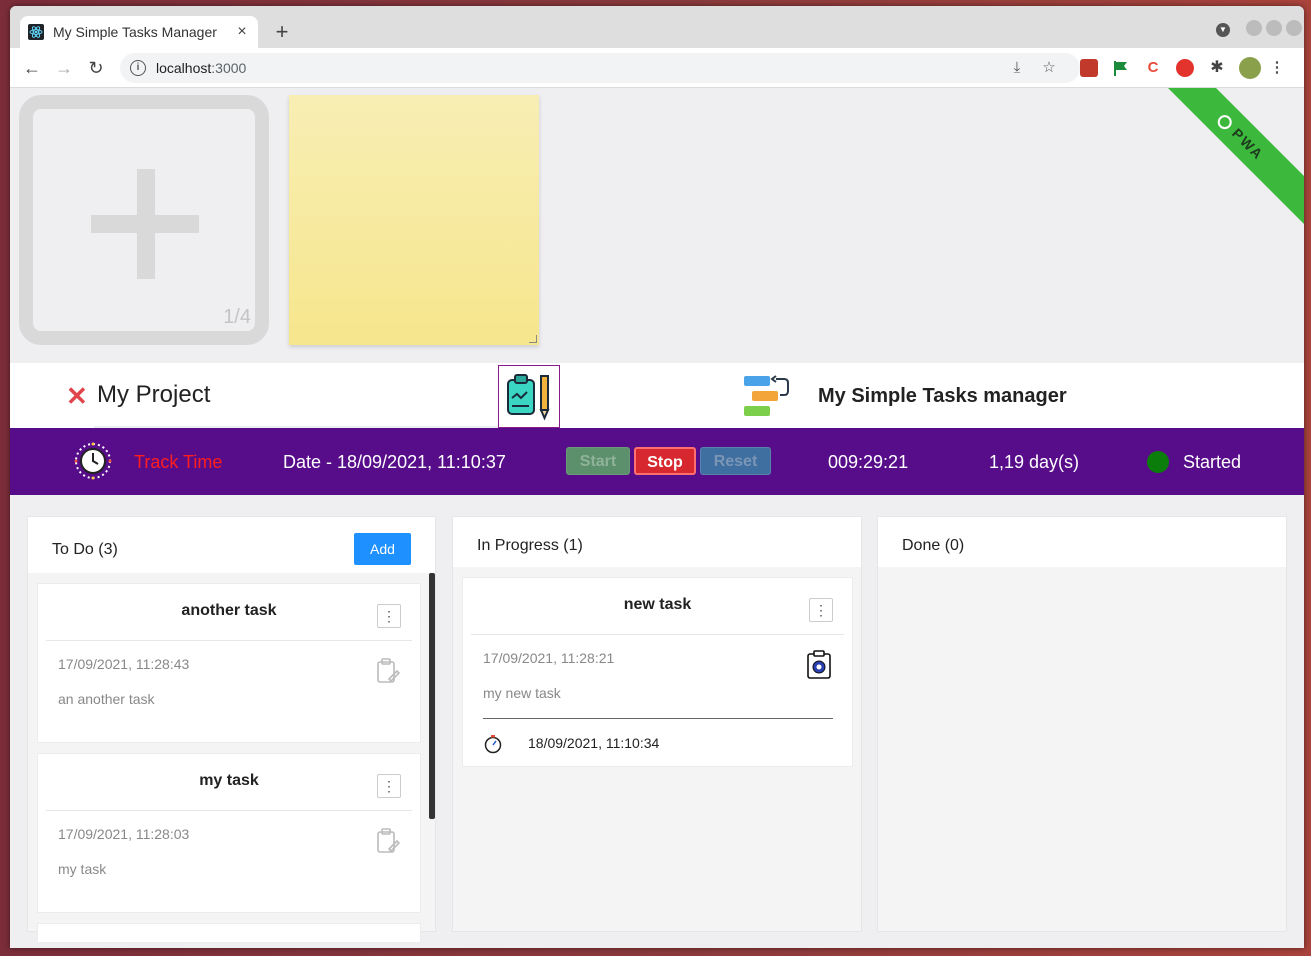 The height and width of the screenshot is (956, 1311). Describe the element at coordinates (36, 32) in the screenshot. I see `react-icon` at that location.